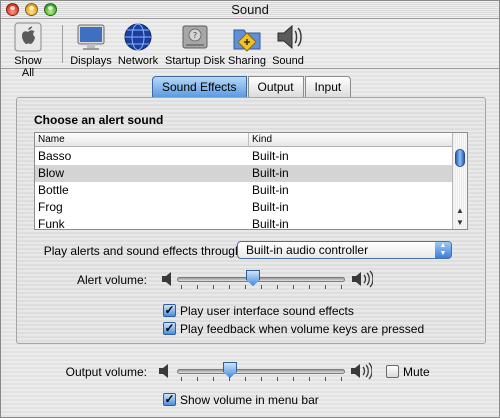 This screenshot has height=418, width=500. Describe the element at coordinates (12, 9) in the screenshot. I see `close-button` at that location.